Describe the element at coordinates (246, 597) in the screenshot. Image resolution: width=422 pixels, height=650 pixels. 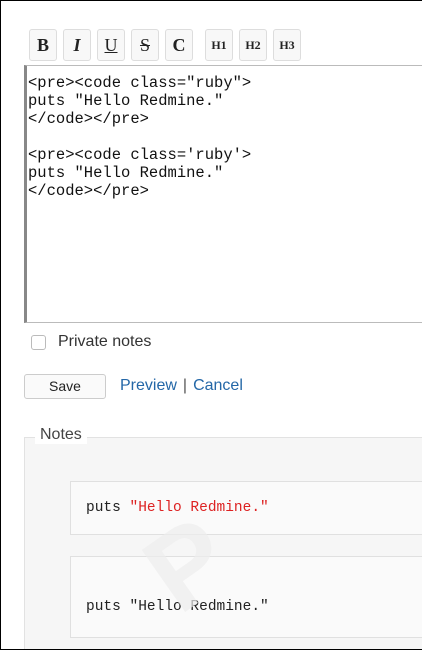
I see `code-block-plain: puts "Hello Redmine."` at that location.